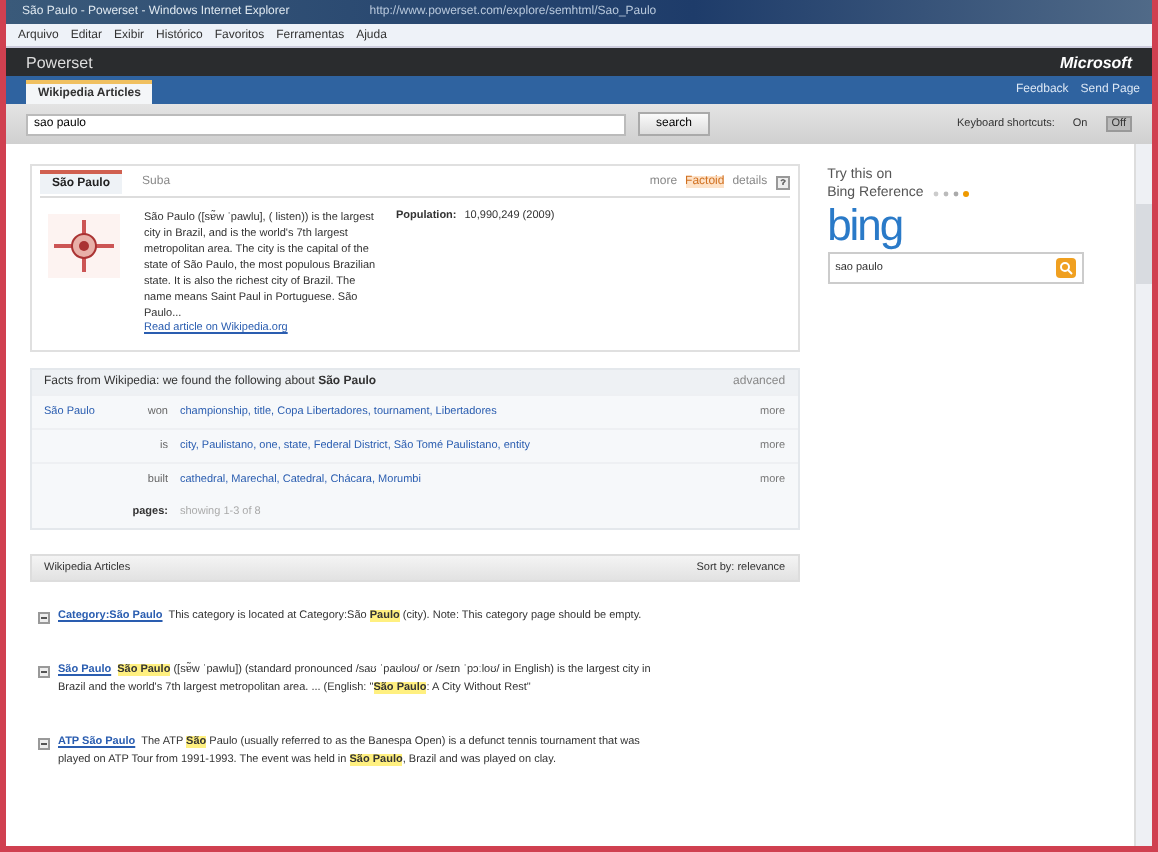 The width and height of the screenshot is (1158, 852). Describe the element at coordinates (84, 246) in the screenshot. I see `city-emblem-icon` at that location.